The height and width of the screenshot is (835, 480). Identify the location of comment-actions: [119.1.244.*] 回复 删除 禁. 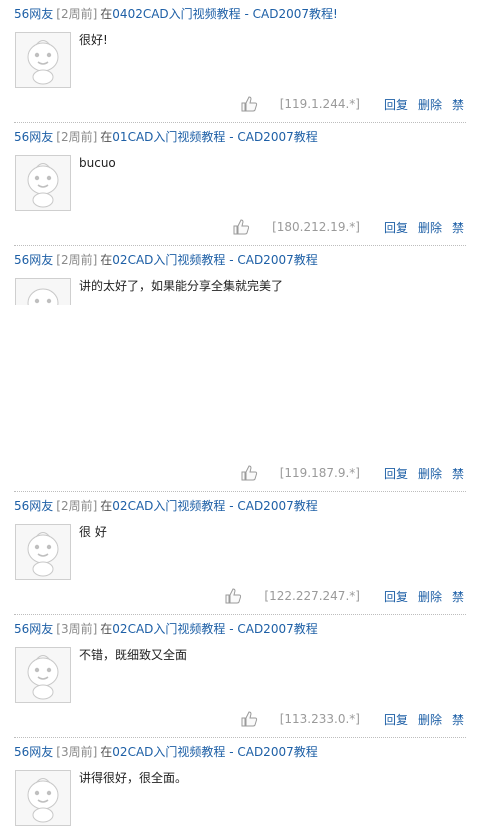
(352, 104).